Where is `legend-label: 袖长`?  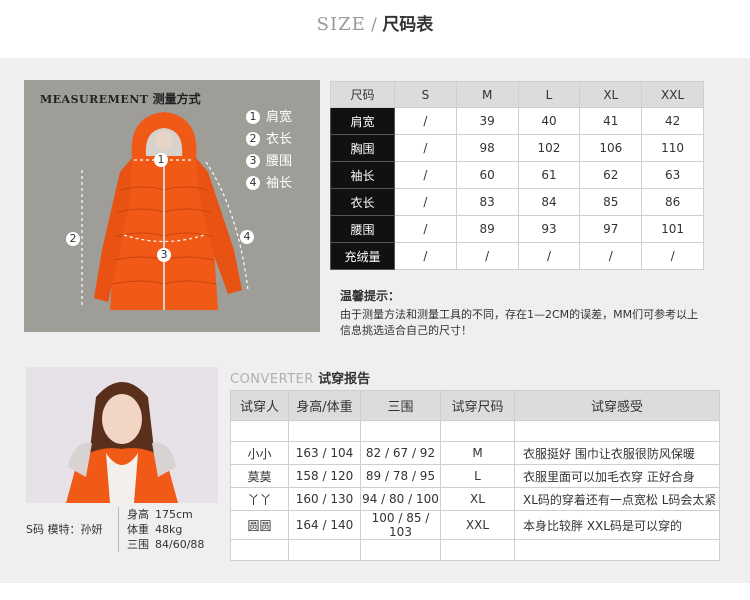 legend-label: 袖长 is located at coordinates (279, 183).